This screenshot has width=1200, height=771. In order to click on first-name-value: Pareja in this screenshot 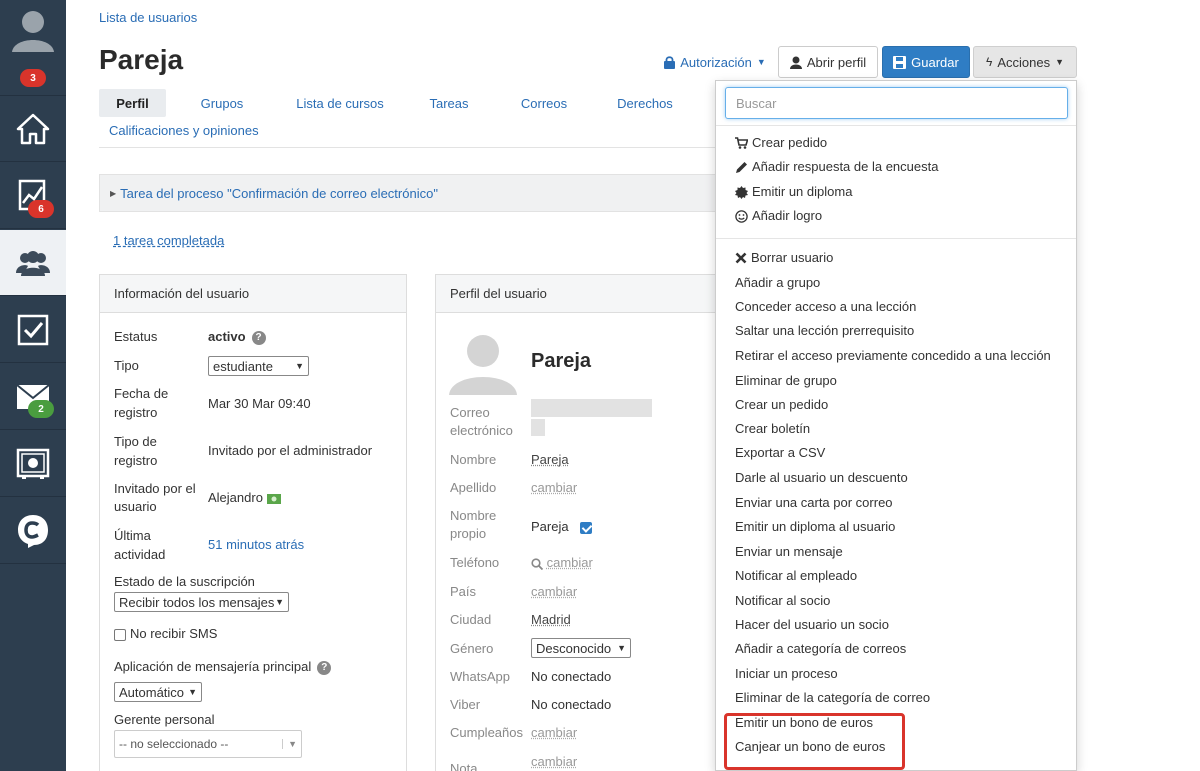, I will do `click(550, 459)`.